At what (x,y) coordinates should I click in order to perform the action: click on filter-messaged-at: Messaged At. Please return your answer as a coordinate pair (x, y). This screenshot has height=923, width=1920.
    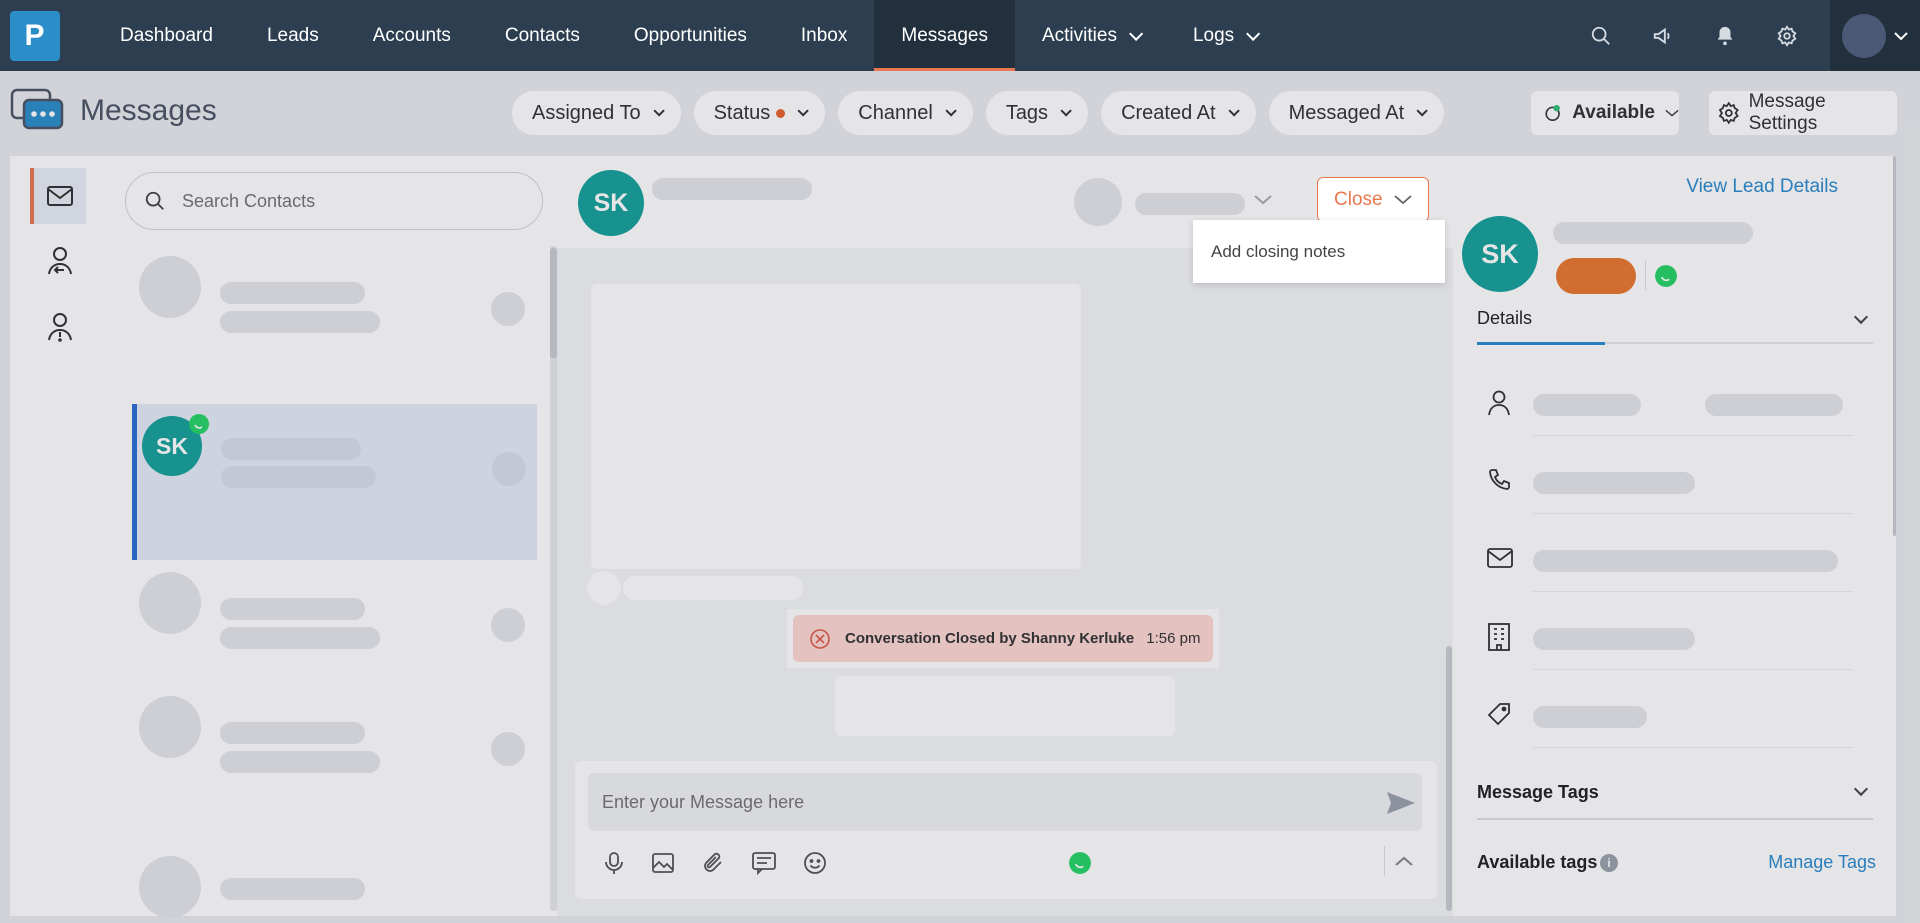
    Looking at the image, I should click on (1356, 113).